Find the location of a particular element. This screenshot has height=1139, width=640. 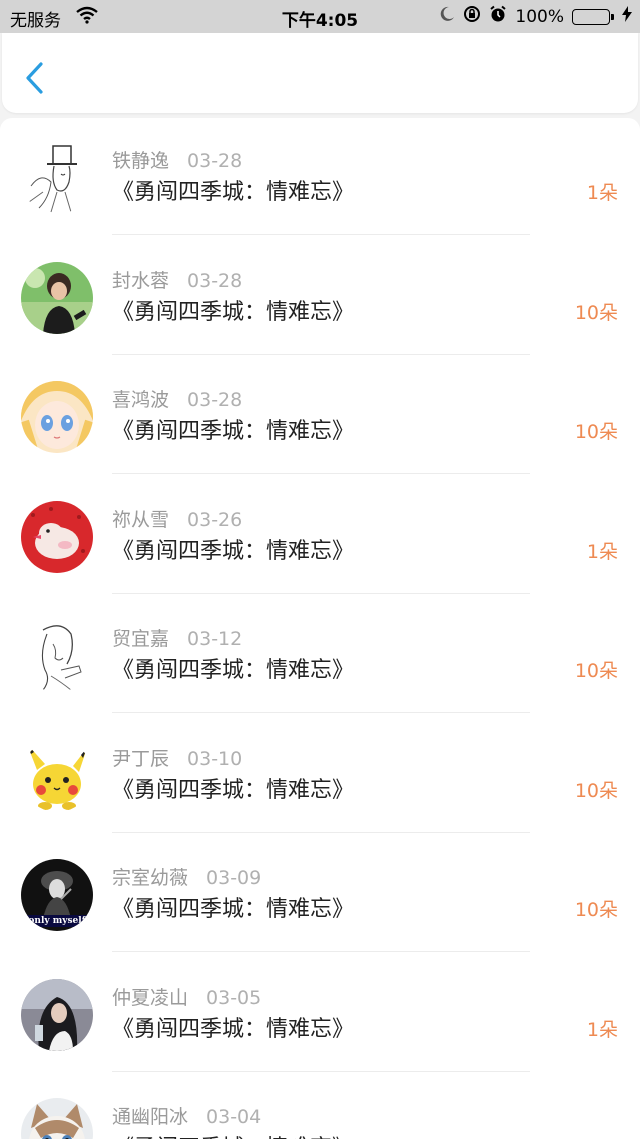

navigation-bar is located at coordinates (320, 73).